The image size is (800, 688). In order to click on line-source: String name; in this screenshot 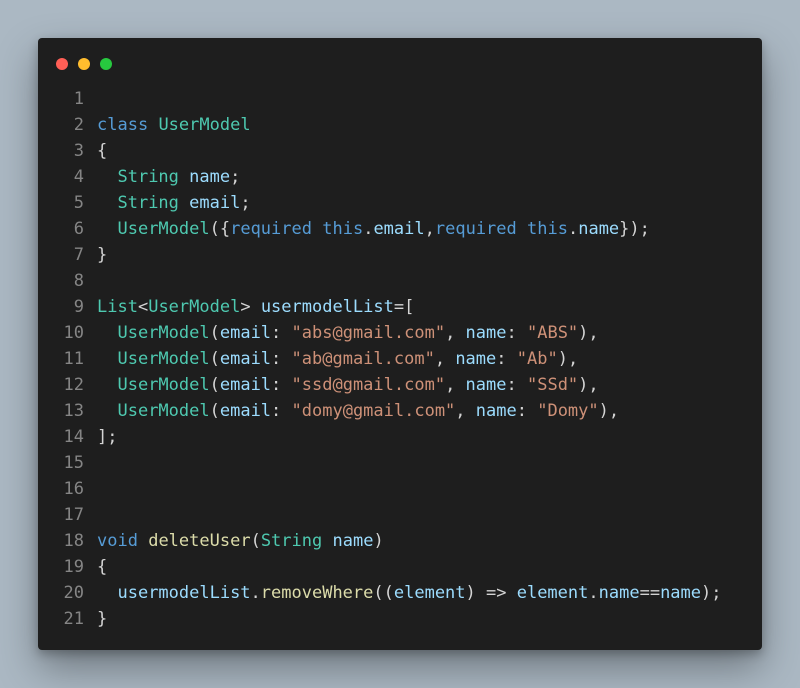, I will do `click(423, 177)`.